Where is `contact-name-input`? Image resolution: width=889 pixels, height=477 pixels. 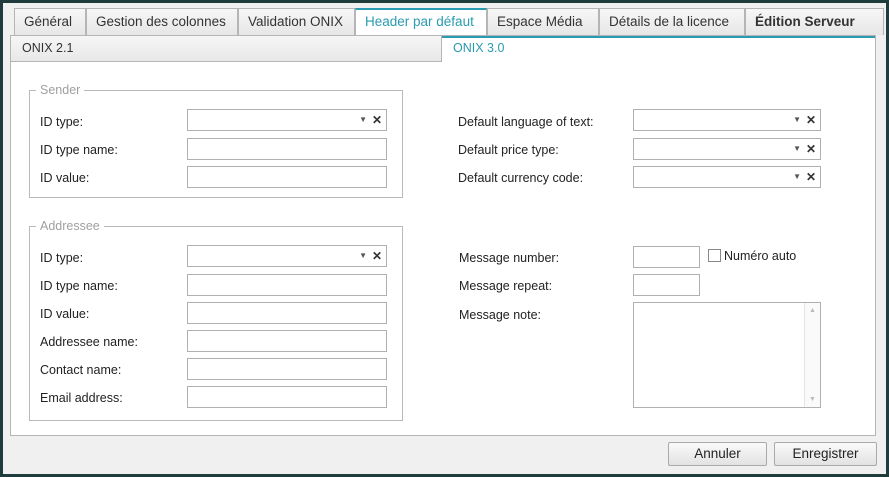 contact-name-input is located at coordinates (287, 369).